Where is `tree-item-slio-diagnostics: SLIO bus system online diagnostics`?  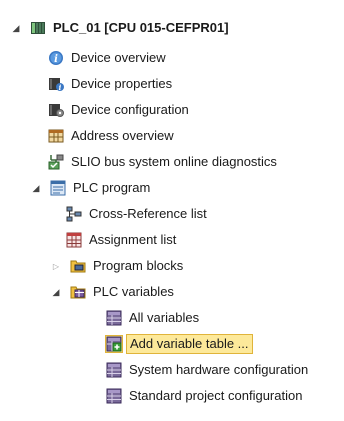 tree-item-slio-diagnostics: SLIO bus system online diagnostics is located at coordinates (164, 162).